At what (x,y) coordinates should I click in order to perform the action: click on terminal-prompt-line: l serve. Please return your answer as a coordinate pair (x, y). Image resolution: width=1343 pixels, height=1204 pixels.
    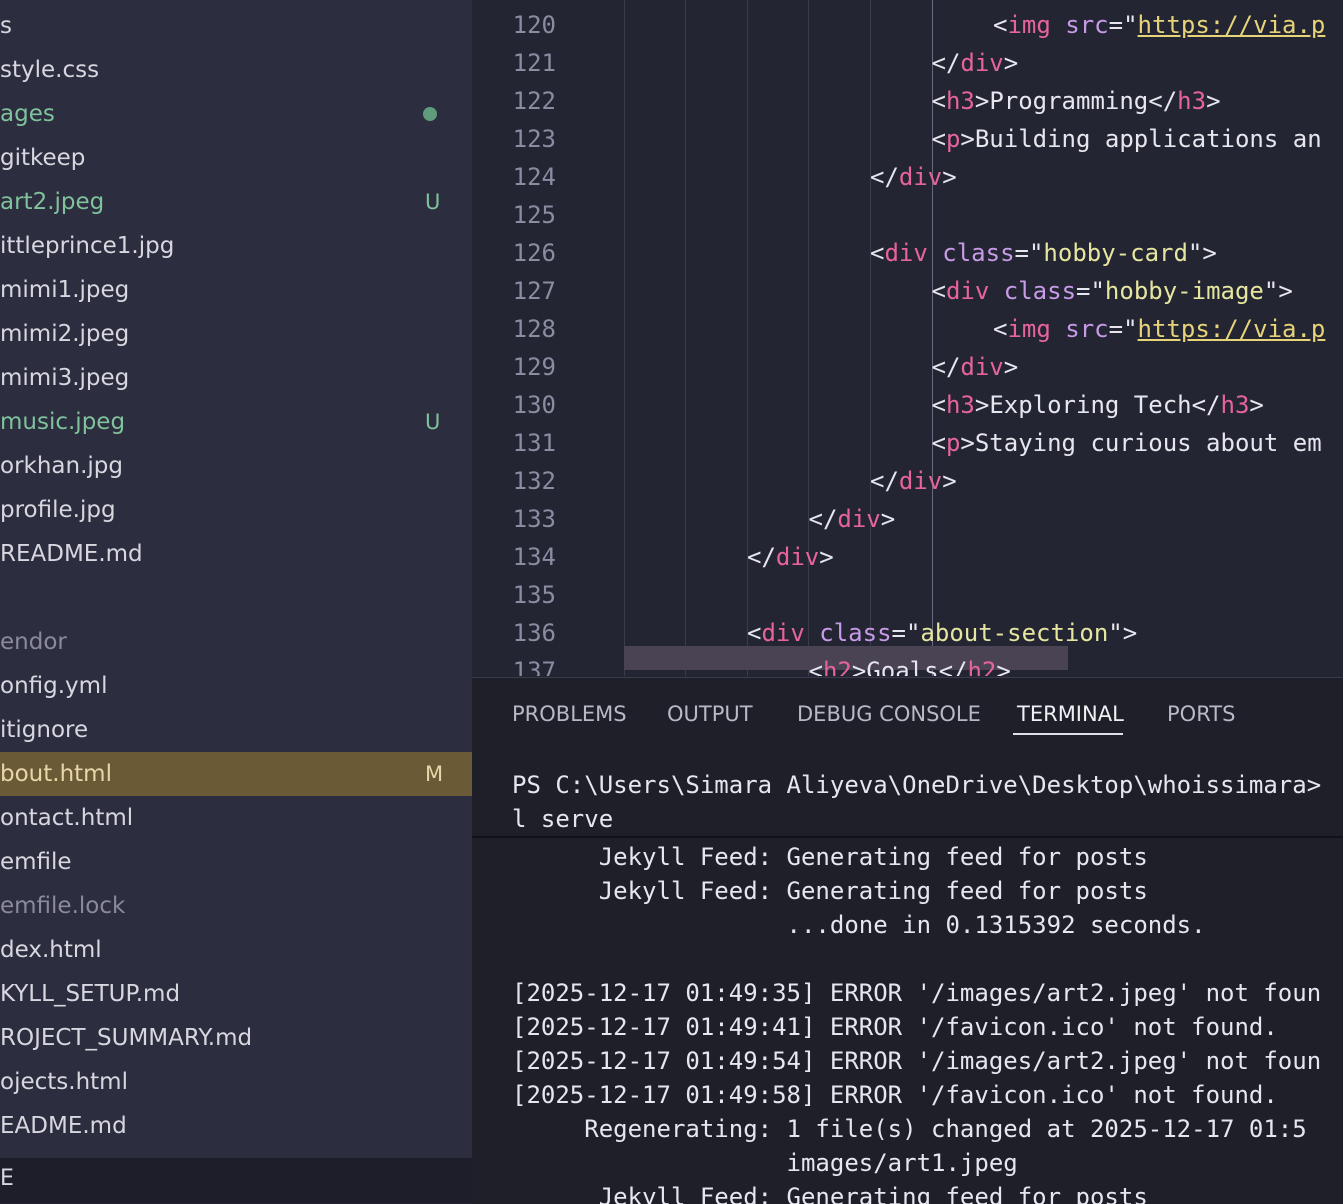
    Looking at the image, I should click on (563, 819).